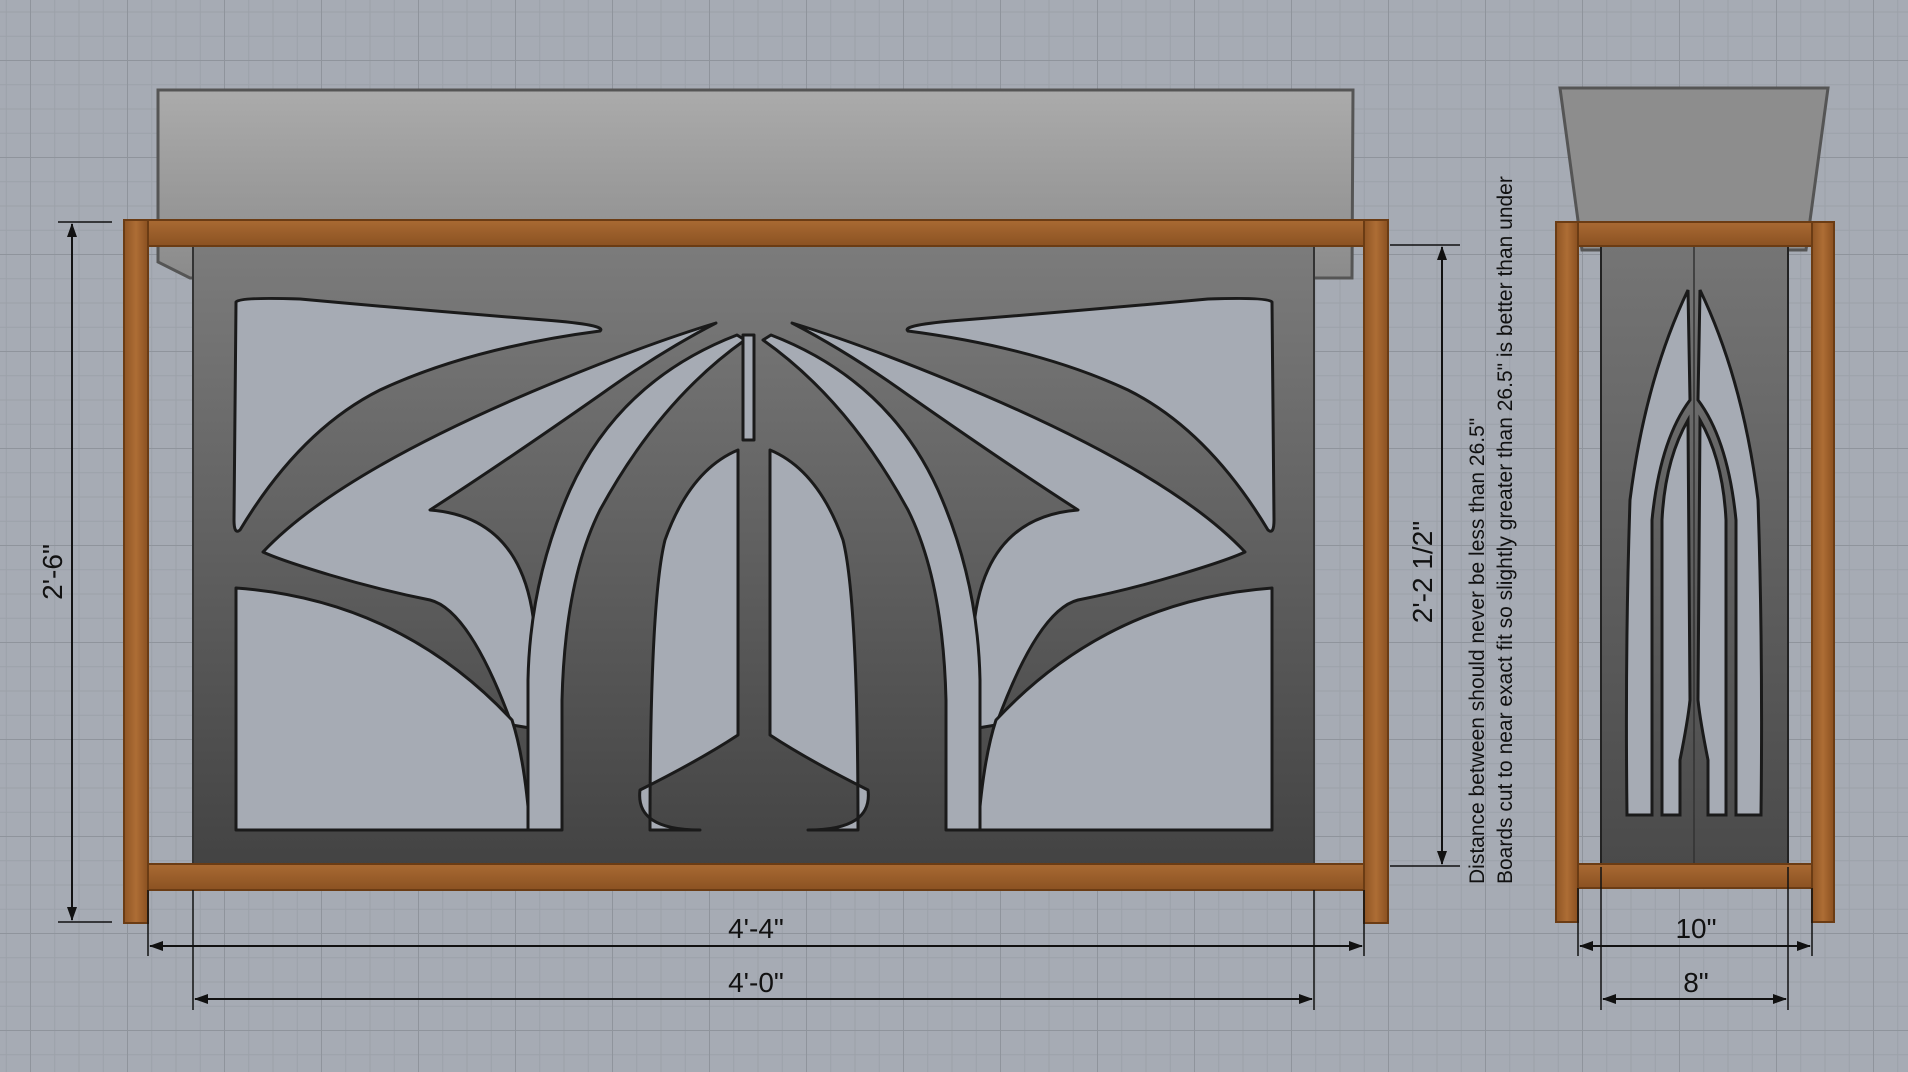 Image resolution: width=1908 pixels, height=1072 pixels. Describe the element at coordinates (1376, 571) in the screenshot. I see `front-right-post` at that location.